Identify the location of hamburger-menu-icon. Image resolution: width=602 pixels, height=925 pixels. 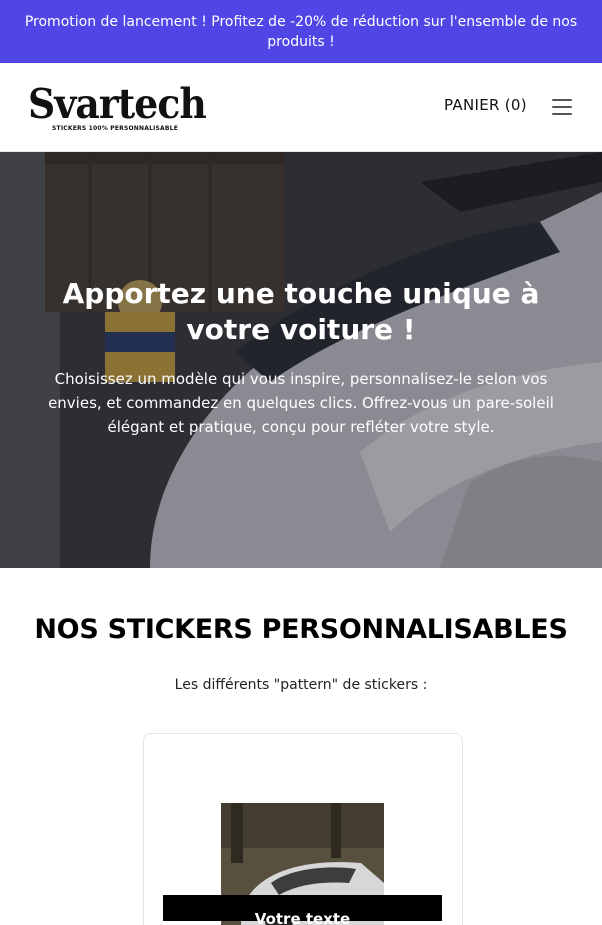
(562, 107).